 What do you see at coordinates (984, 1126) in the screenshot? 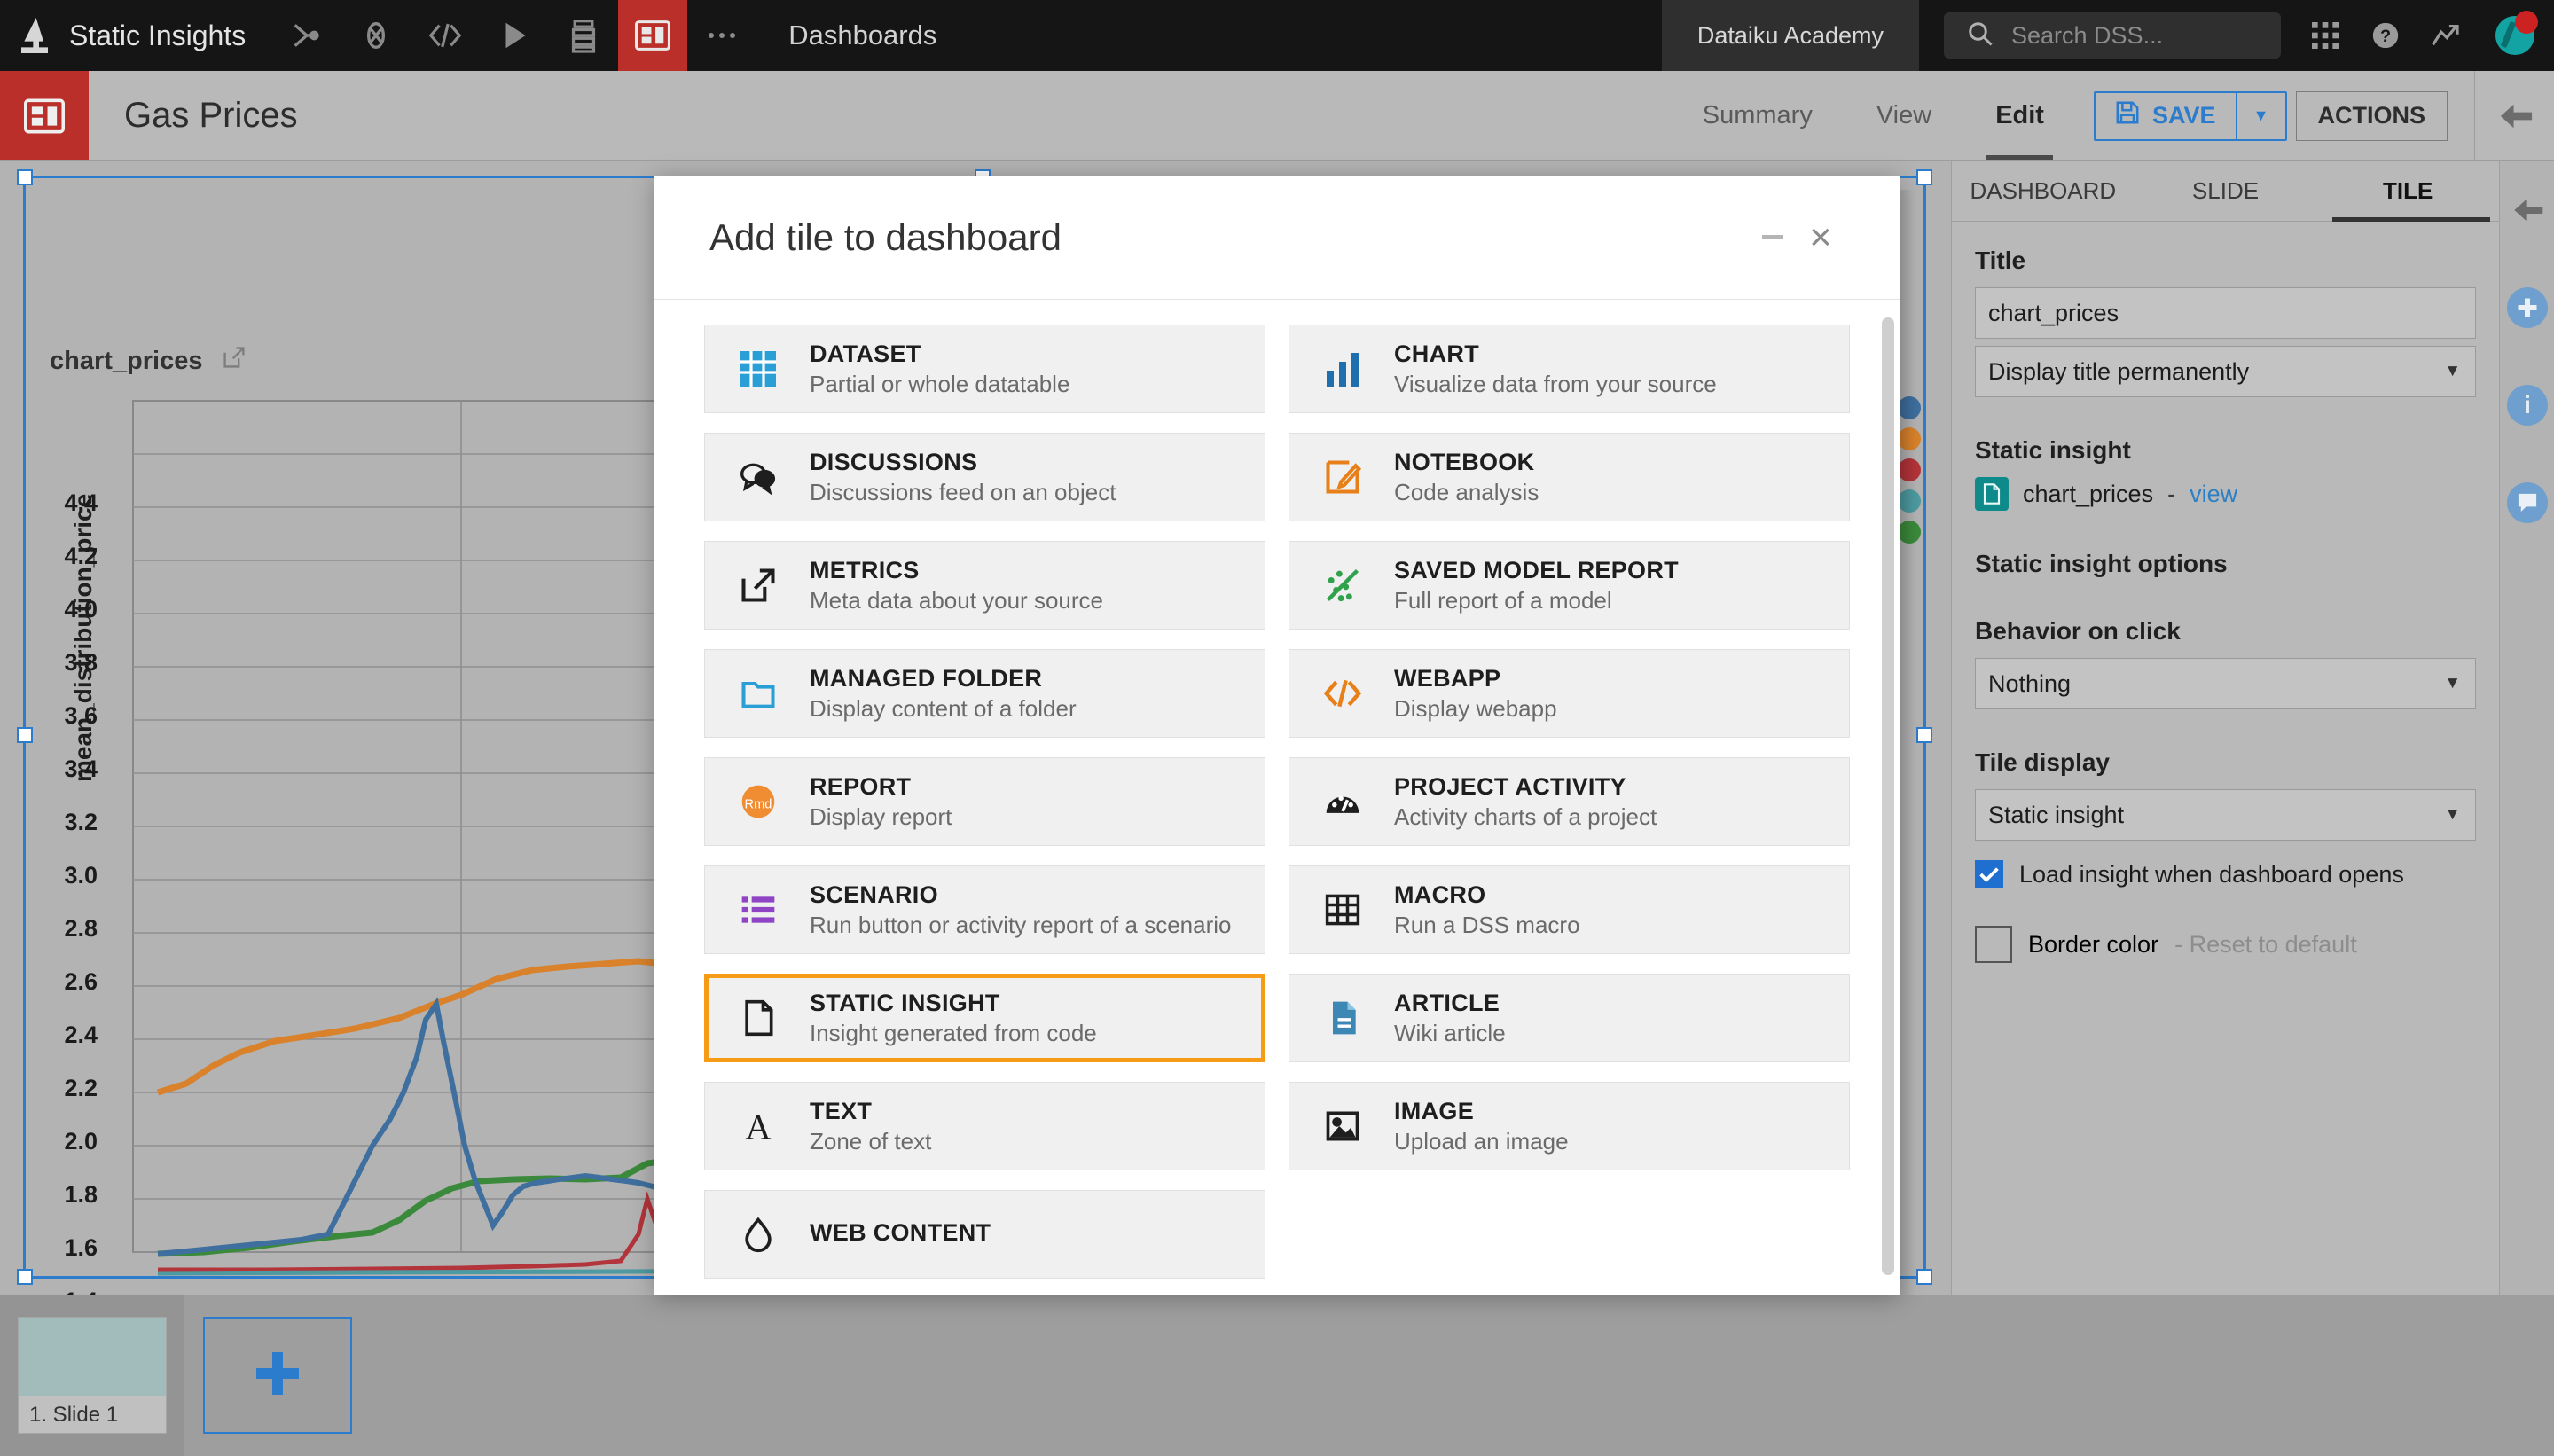
I see `tile-option-text: A TEXT Zone of text` at bounding box center [984, 1126].